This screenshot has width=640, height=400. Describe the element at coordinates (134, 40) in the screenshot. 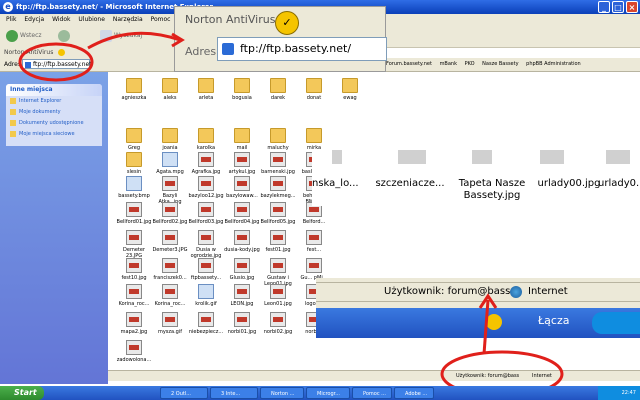

I see `address-arrow` at that location.